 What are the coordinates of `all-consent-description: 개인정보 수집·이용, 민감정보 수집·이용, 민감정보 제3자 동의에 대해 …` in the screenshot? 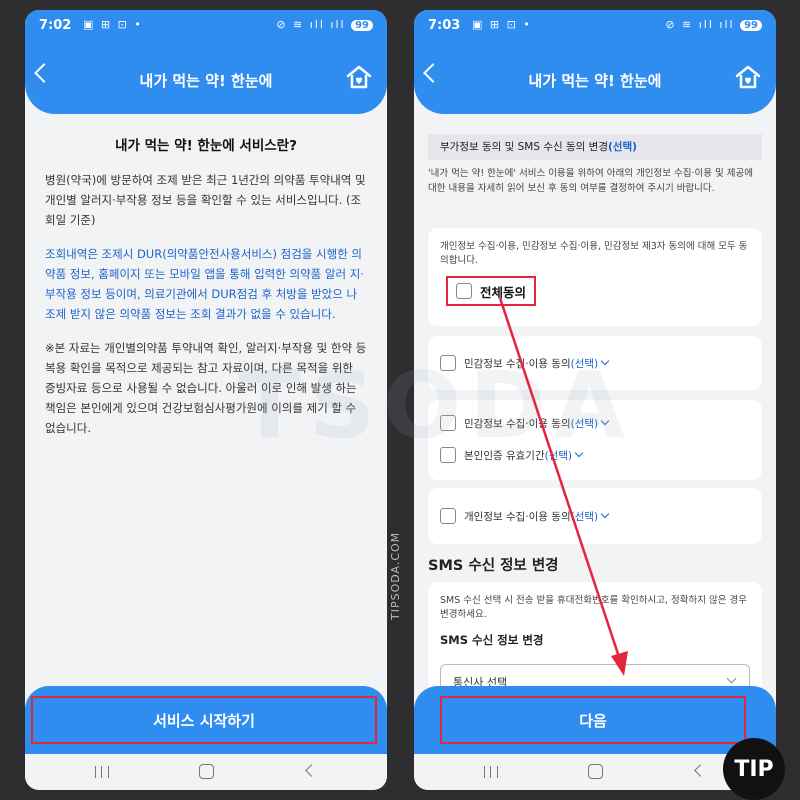 It's located at (594, 253).